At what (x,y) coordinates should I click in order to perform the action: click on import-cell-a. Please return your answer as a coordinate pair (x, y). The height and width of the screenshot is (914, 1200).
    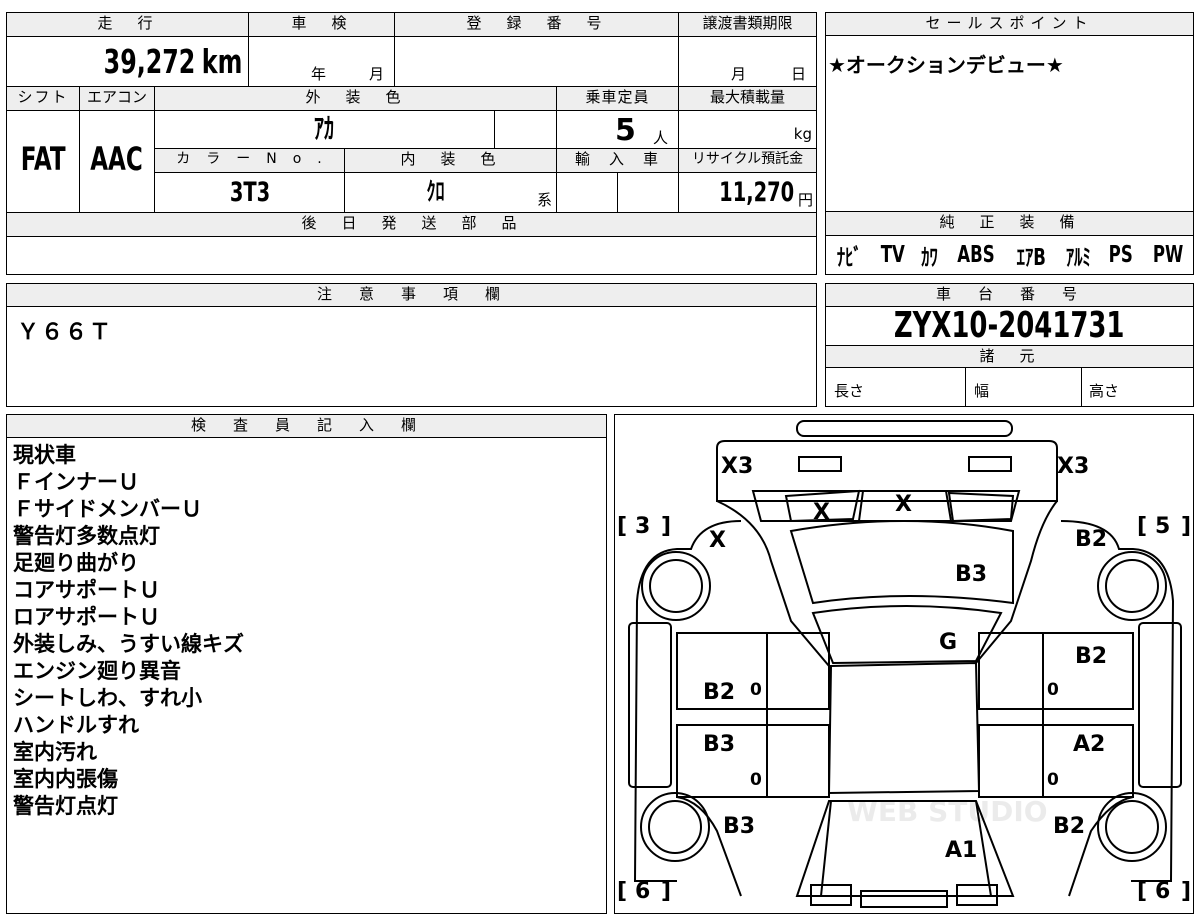
    Looking at the image, I should click on (587, 193).